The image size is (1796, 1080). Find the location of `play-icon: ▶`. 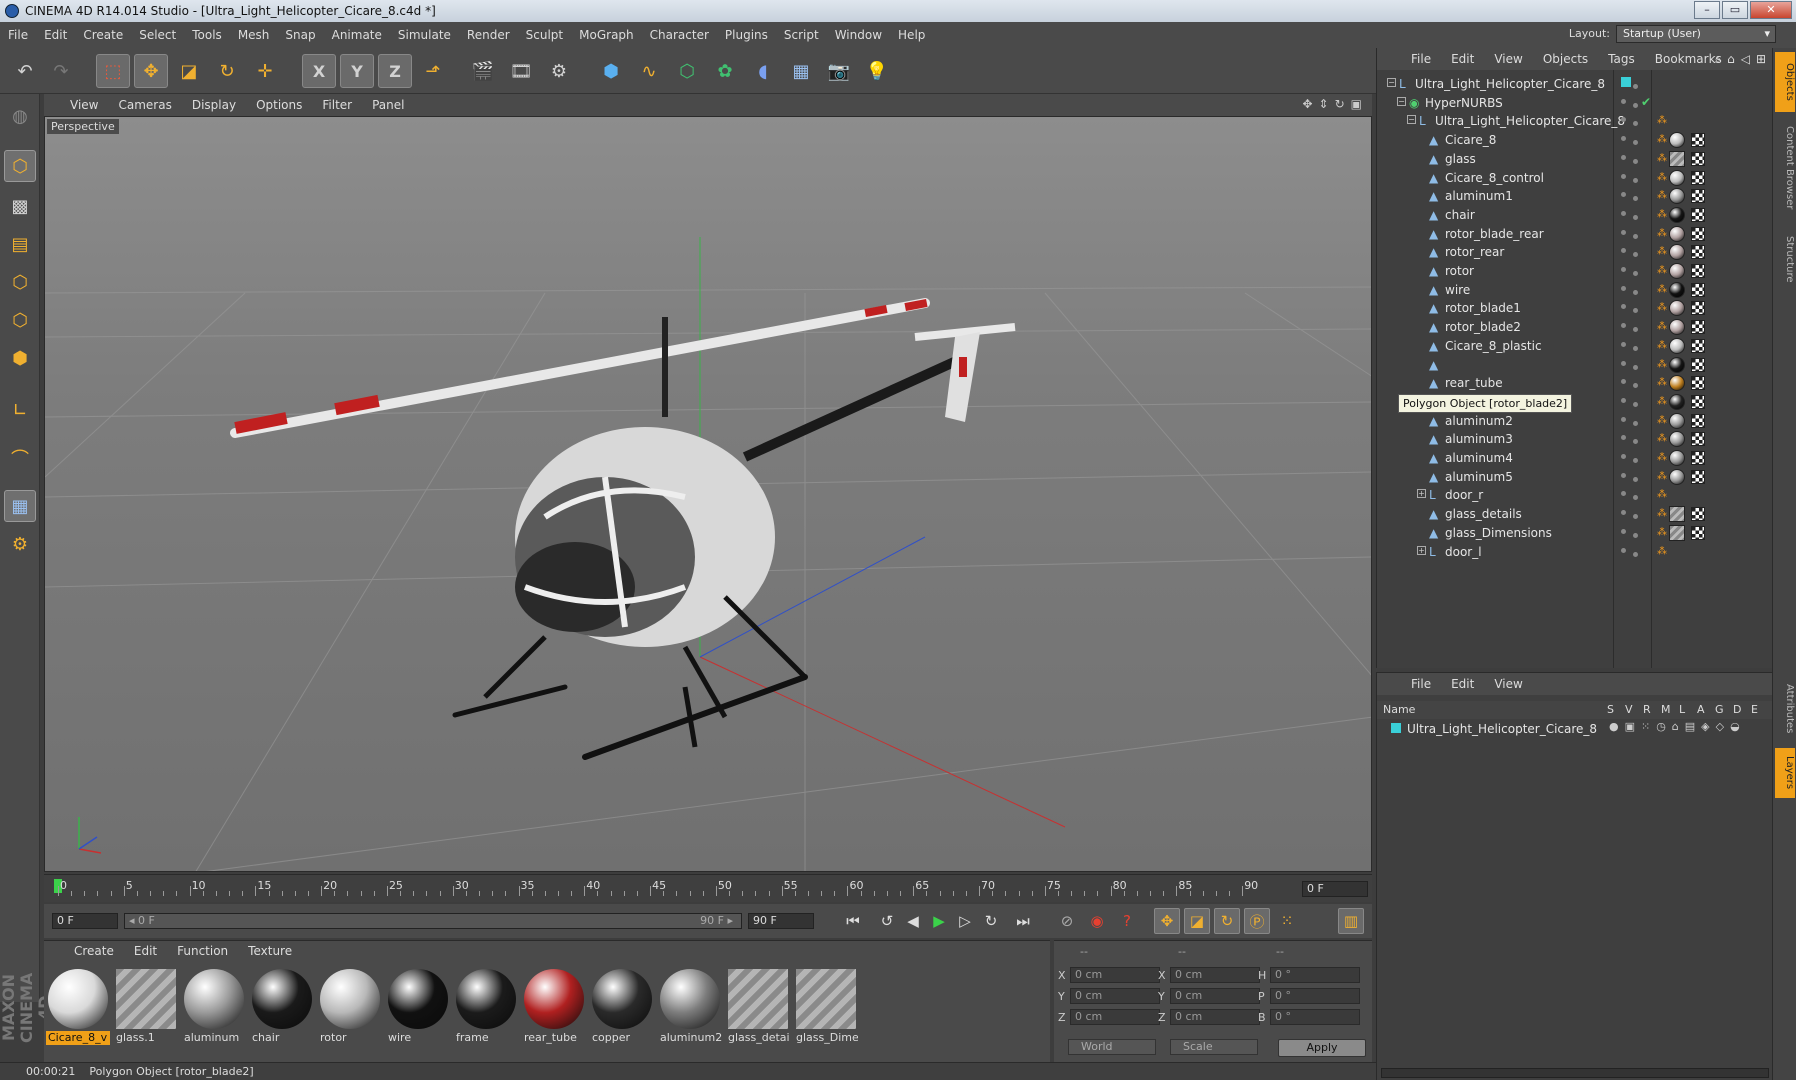

play-icon: ▶ is located at coordinates (939, 921).